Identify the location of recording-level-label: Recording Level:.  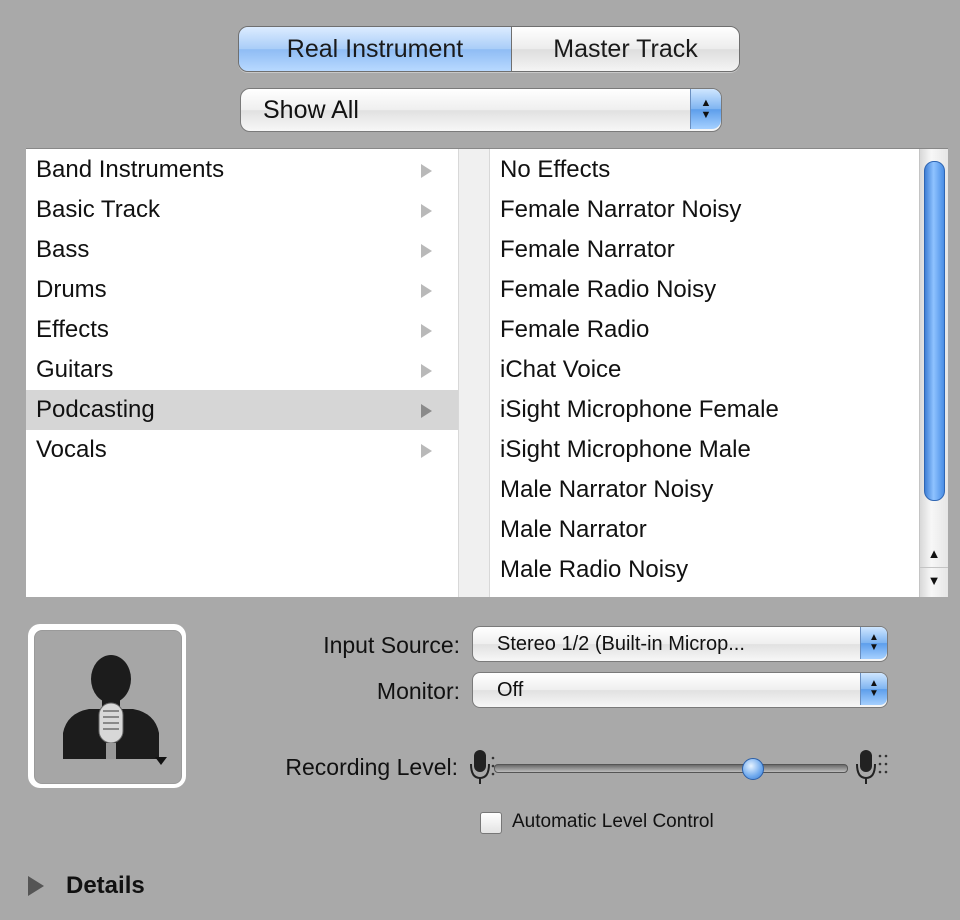
(371, 767).